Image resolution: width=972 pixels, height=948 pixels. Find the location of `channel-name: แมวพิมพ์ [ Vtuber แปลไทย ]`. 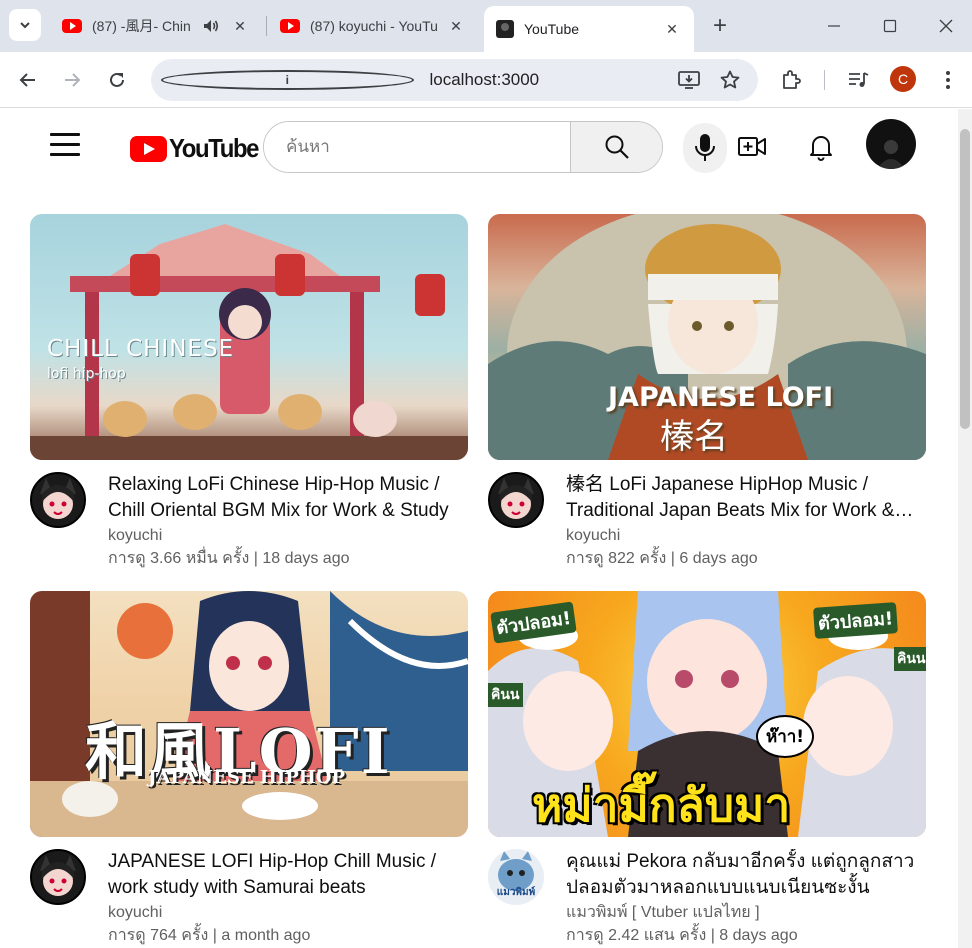

channel-name: แมวพิมพ์ [ Vtuber แปลไทย ] is located at coordinates (746, 913).